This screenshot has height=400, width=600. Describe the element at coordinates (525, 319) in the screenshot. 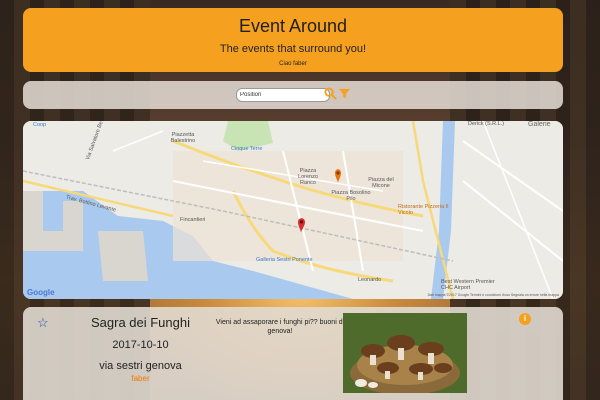

I see `info-icon: i` at that location.